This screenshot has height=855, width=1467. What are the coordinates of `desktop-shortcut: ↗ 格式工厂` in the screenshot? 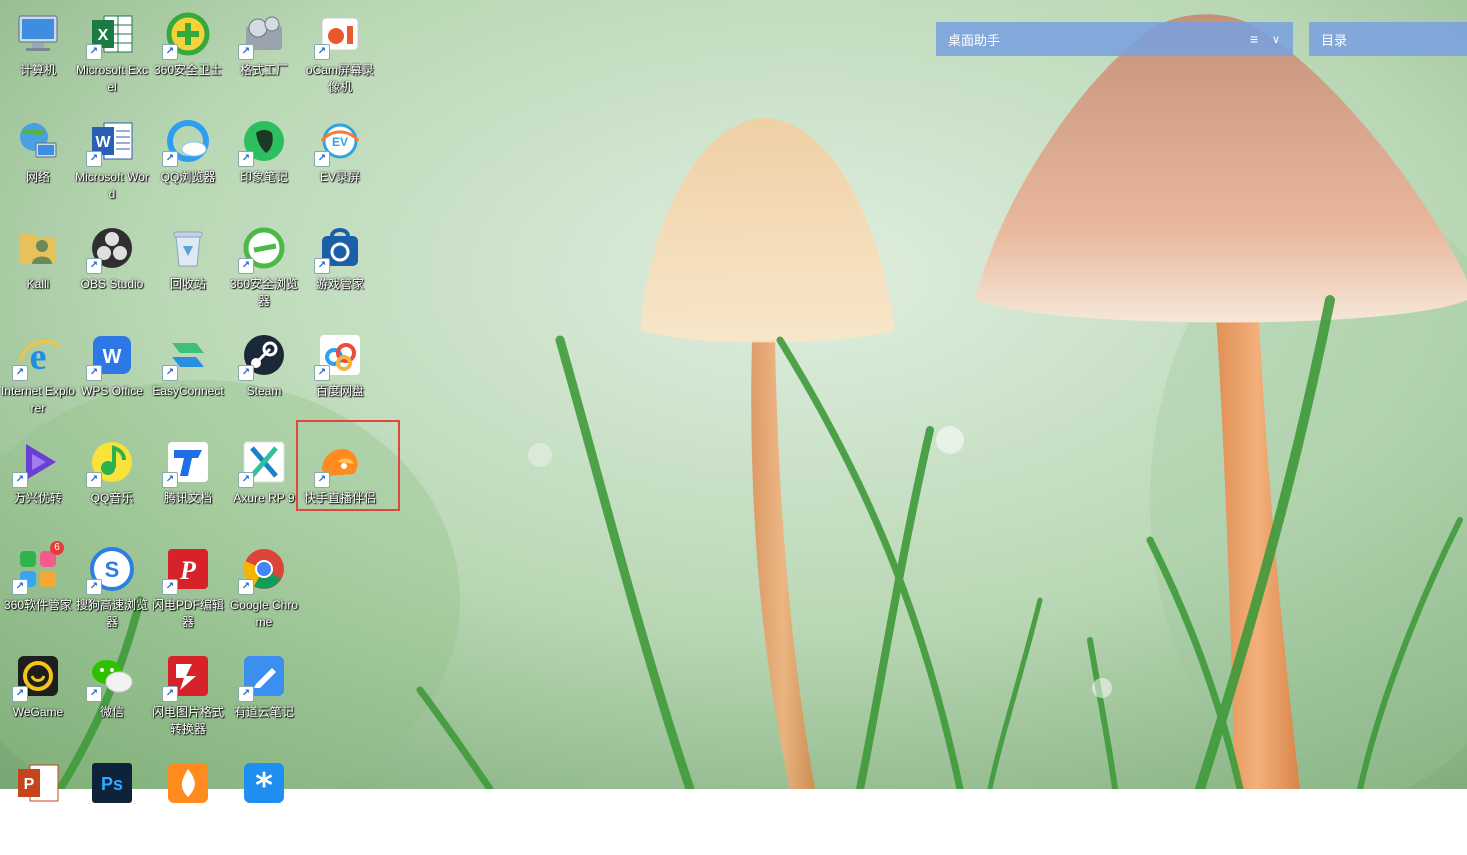 It's located at (264, 53).